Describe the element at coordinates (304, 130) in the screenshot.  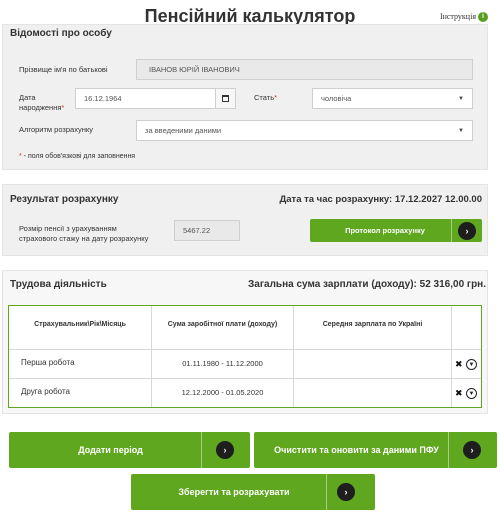
I see `algo-select: за введеними даними ▼` at that location.